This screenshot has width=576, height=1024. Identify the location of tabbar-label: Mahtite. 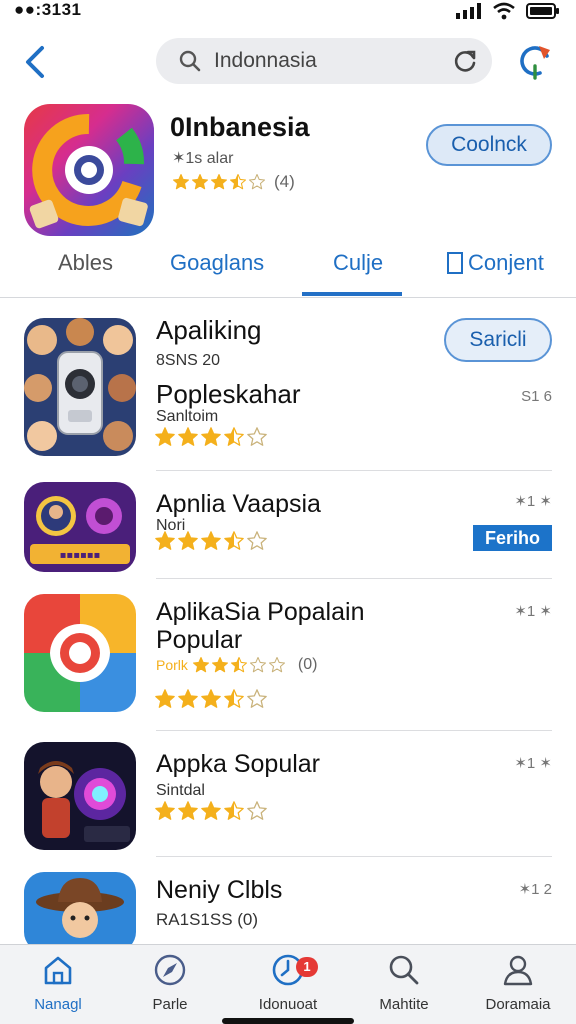
(404, 1004).